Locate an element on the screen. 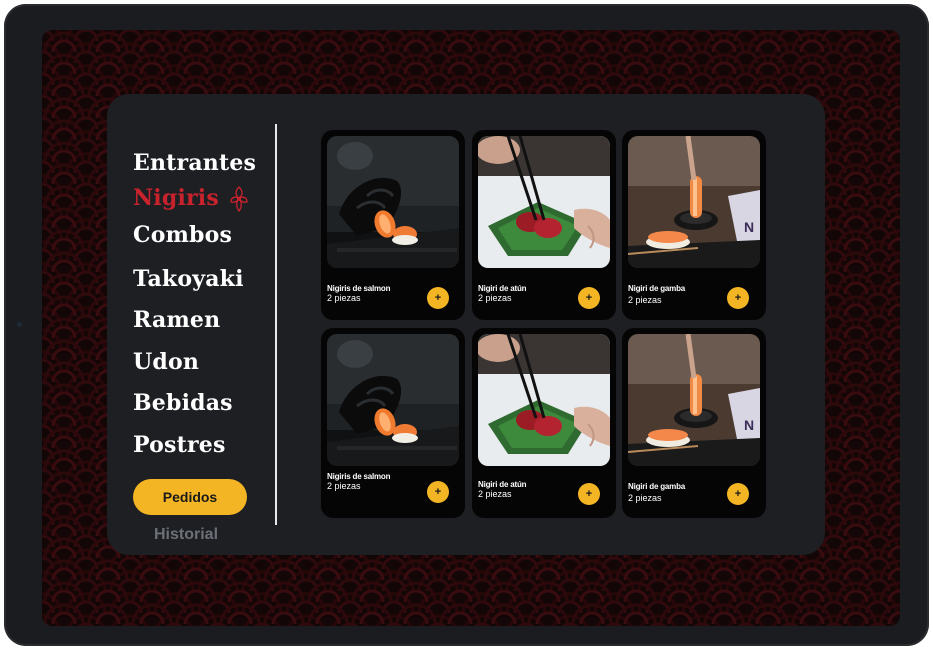 The width and height of the screenshot is (933, 651). category-ramen: Ramen is located at coordinates (176, 320).